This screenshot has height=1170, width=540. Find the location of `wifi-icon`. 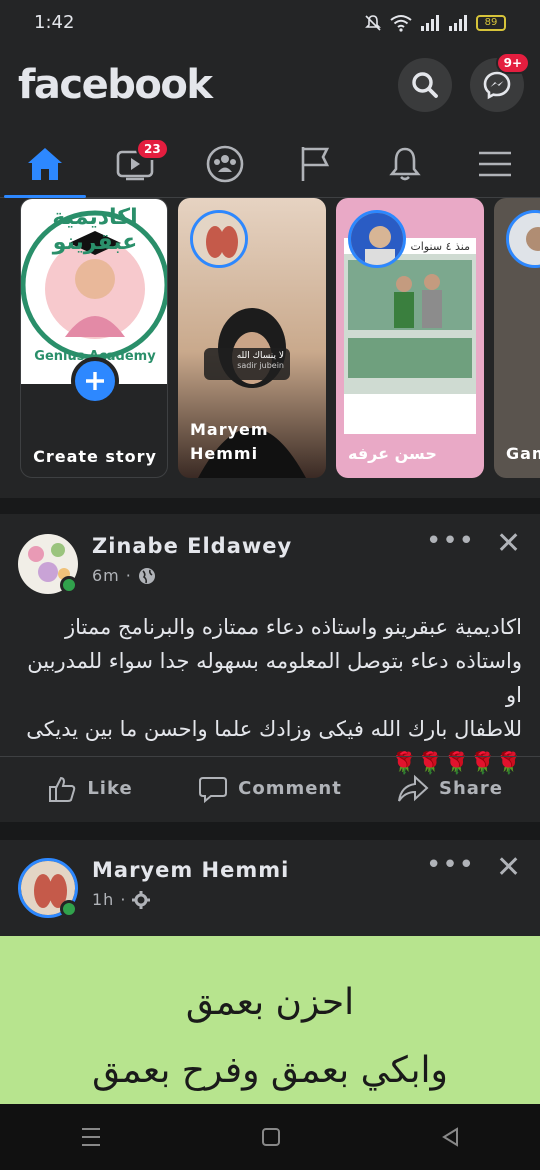

wifi-icon is located at coordinates (401, 23).